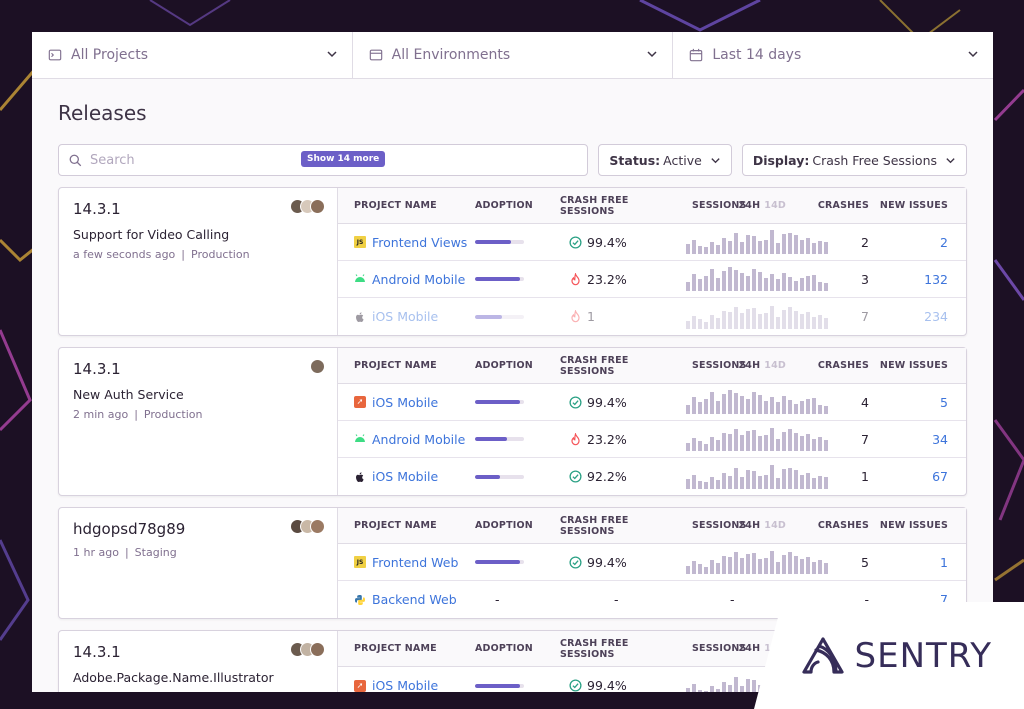 The image size is (1024, 709). Describe the element at coordinates (973, 54) in the screenshot. I see `chevron-down-icon` at that location.